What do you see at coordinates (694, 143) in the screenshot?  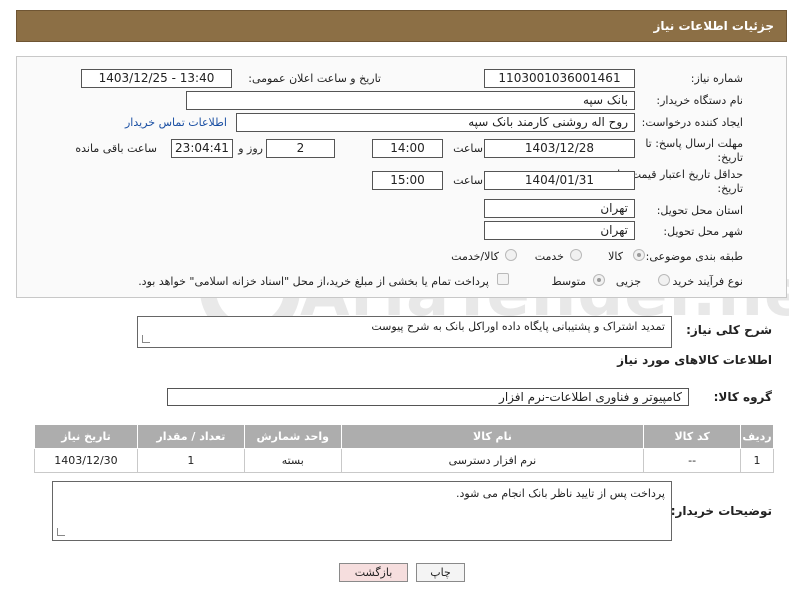 I see `reply-deadline-label: مهلت ارسال پاسخ: تا` at bounding box center [694, 143].